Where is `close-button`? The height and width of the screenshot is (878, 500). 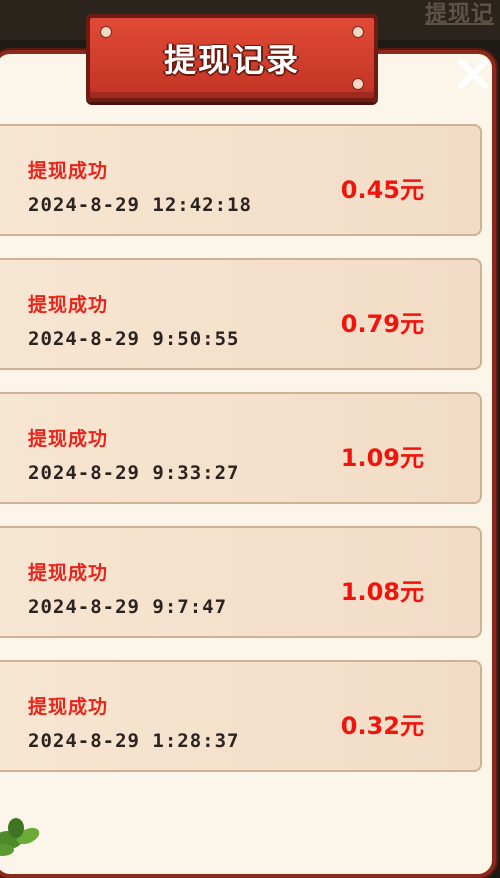
close-button is located at coordinates (473, 74).